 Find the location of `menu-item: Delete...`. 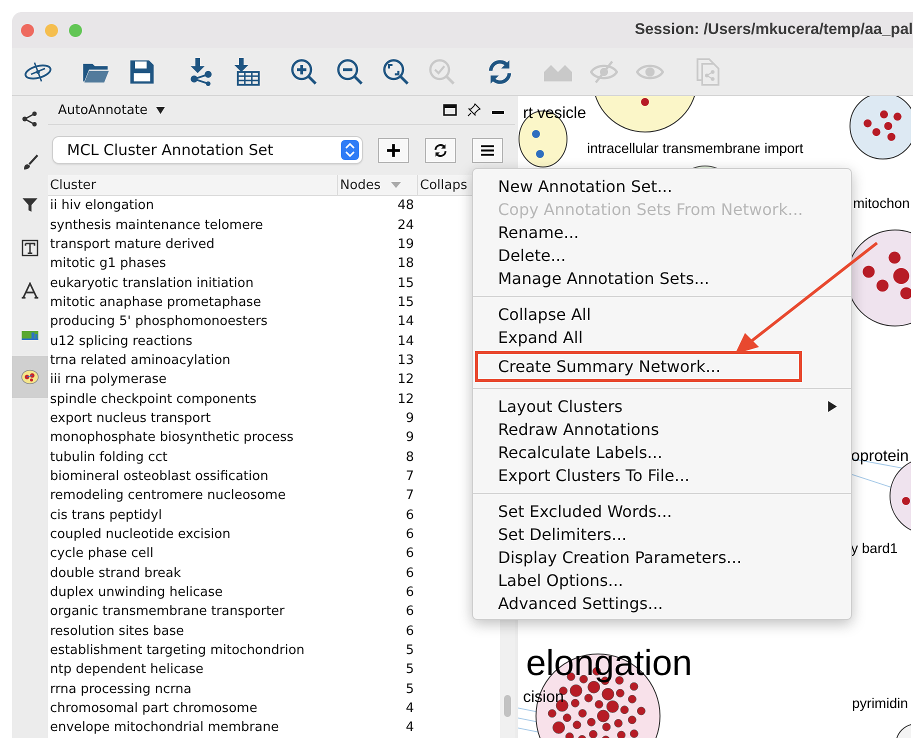

menu-item: Delete... is located at coordinates (662, 255).